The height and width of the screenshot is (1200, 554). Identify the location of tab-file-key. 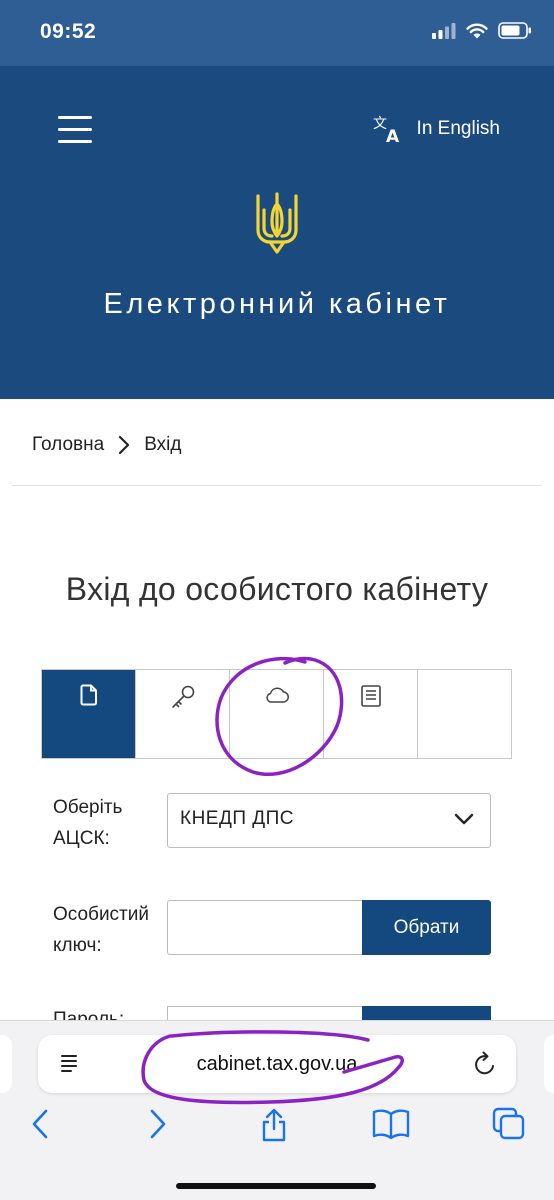
(89, 714).